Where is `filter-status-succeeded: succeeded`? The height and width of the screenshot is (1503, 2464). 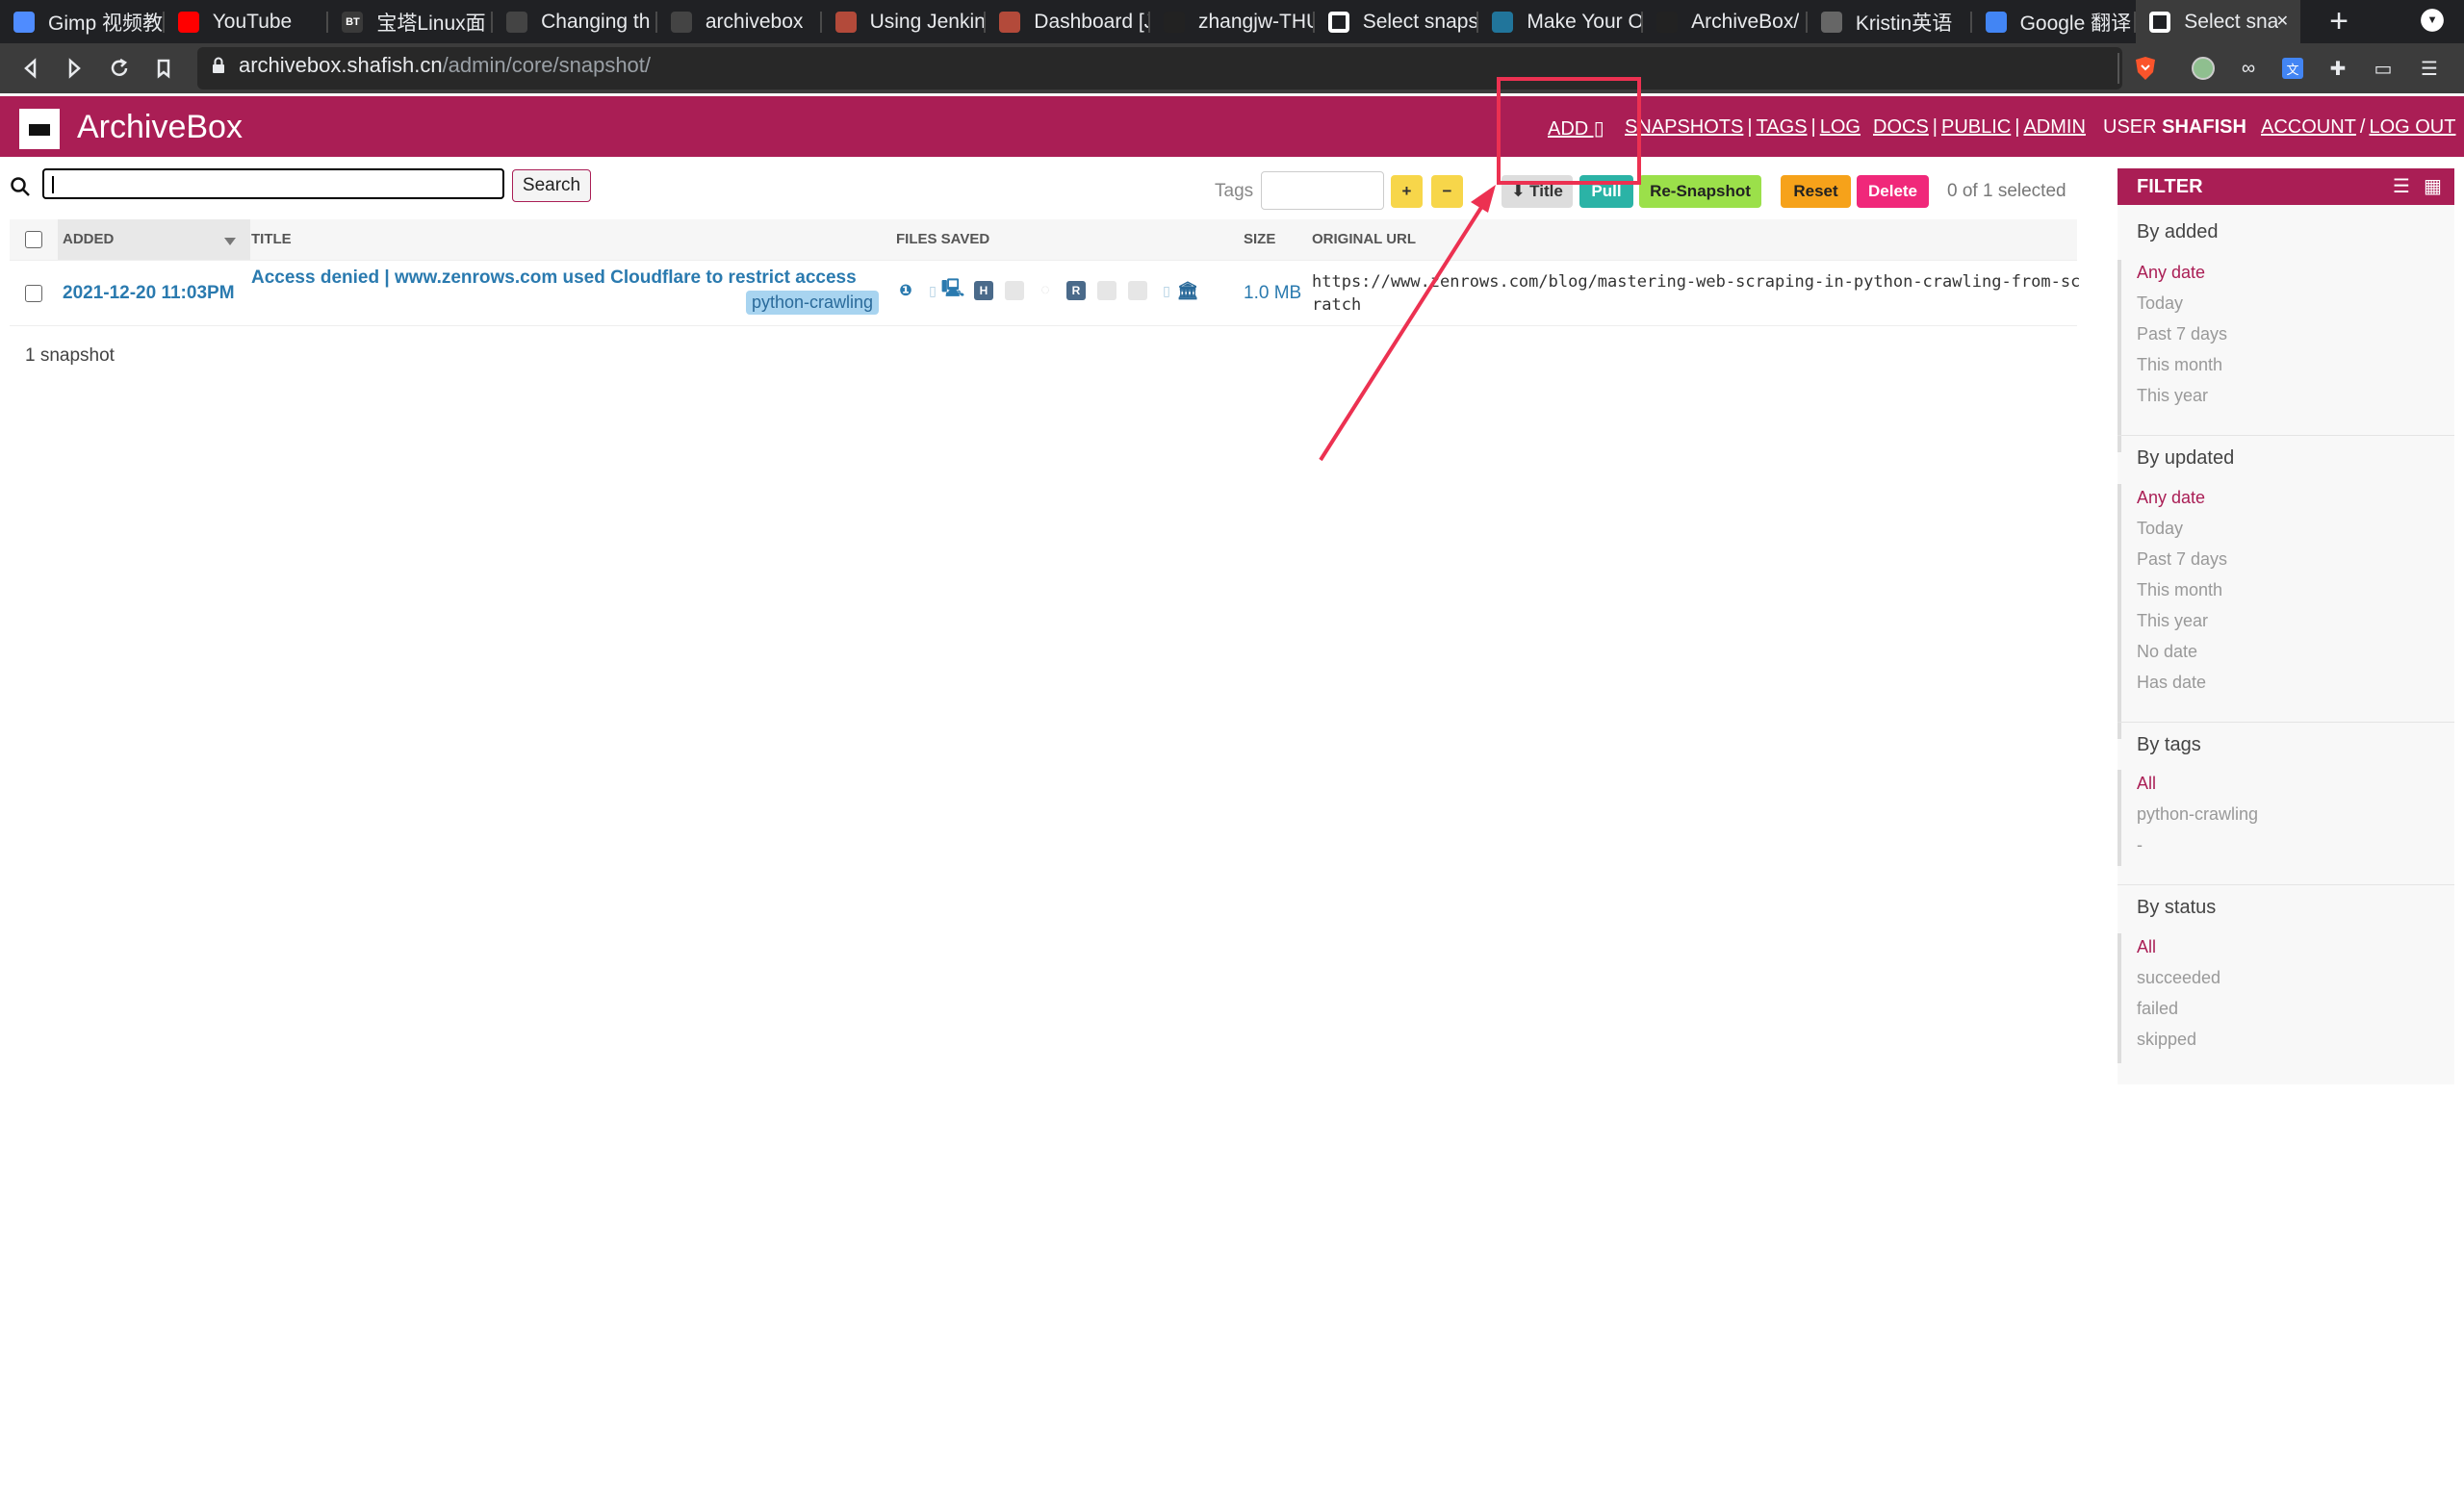 filter-status-succeeded: succeeded is located at coordinates (2178, 978).